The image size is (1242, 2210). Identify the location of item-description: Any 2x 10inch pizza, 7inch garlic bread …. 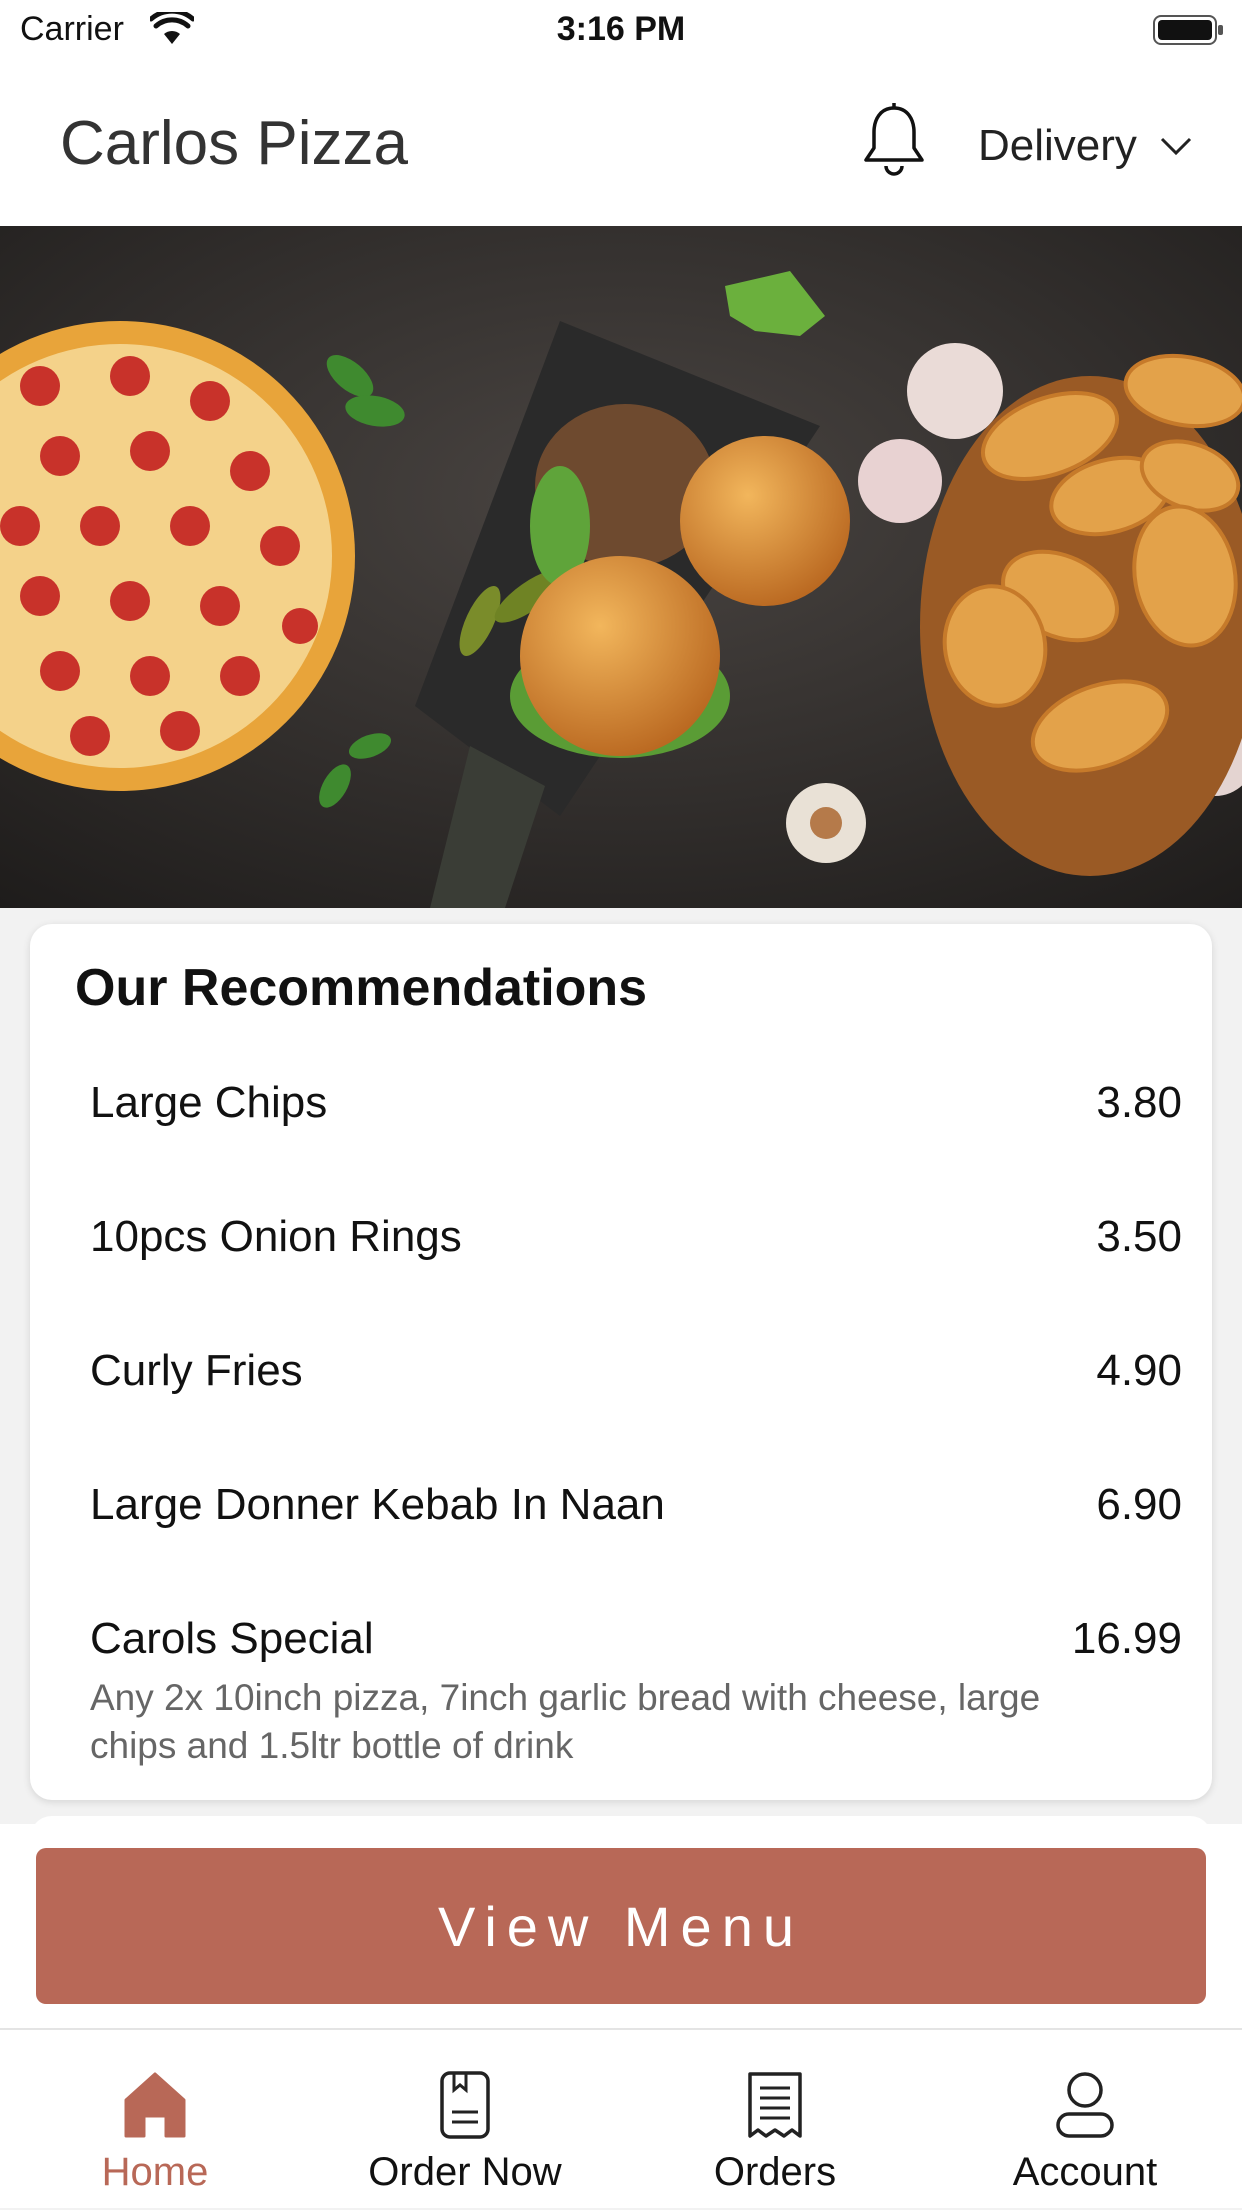
(565, 1721).